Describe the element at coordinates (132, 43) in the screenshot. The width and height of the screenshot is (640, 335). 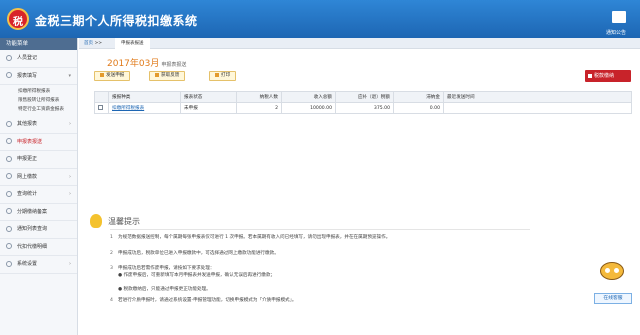
I see `tab-submit-report: 申报表报送` at that location.